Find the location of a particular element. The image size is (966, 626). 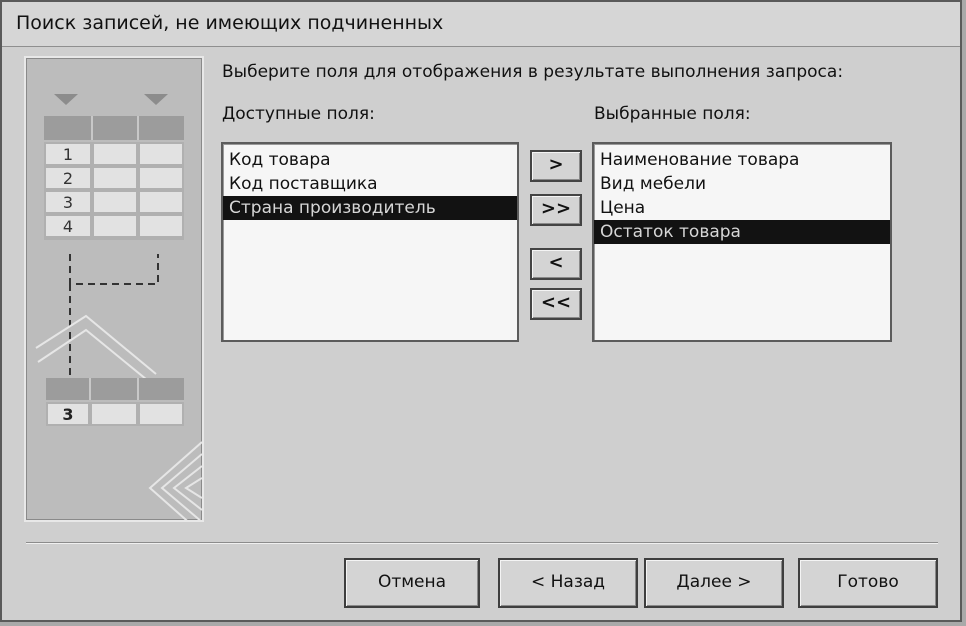

add-all-fields-button: >> is located at coordinates (556, 210).